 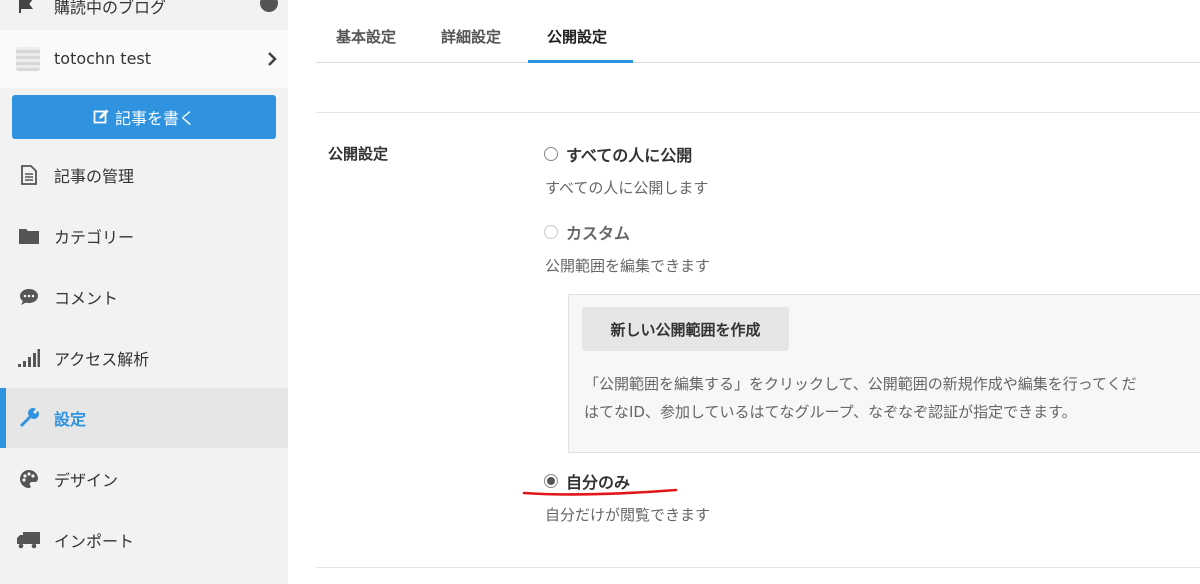 I want to click on document-icon, so click(x=29, y=175).